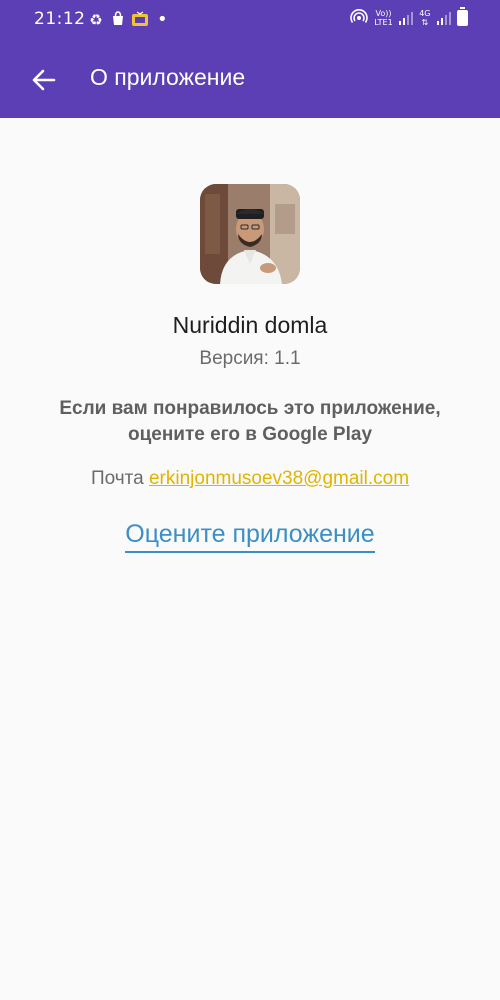  What do you see at coordinates (279, 478) in the screenshot?
I see `email-link: erkinjonmusoev38@gmail.com` at bounding box center [279, 478].